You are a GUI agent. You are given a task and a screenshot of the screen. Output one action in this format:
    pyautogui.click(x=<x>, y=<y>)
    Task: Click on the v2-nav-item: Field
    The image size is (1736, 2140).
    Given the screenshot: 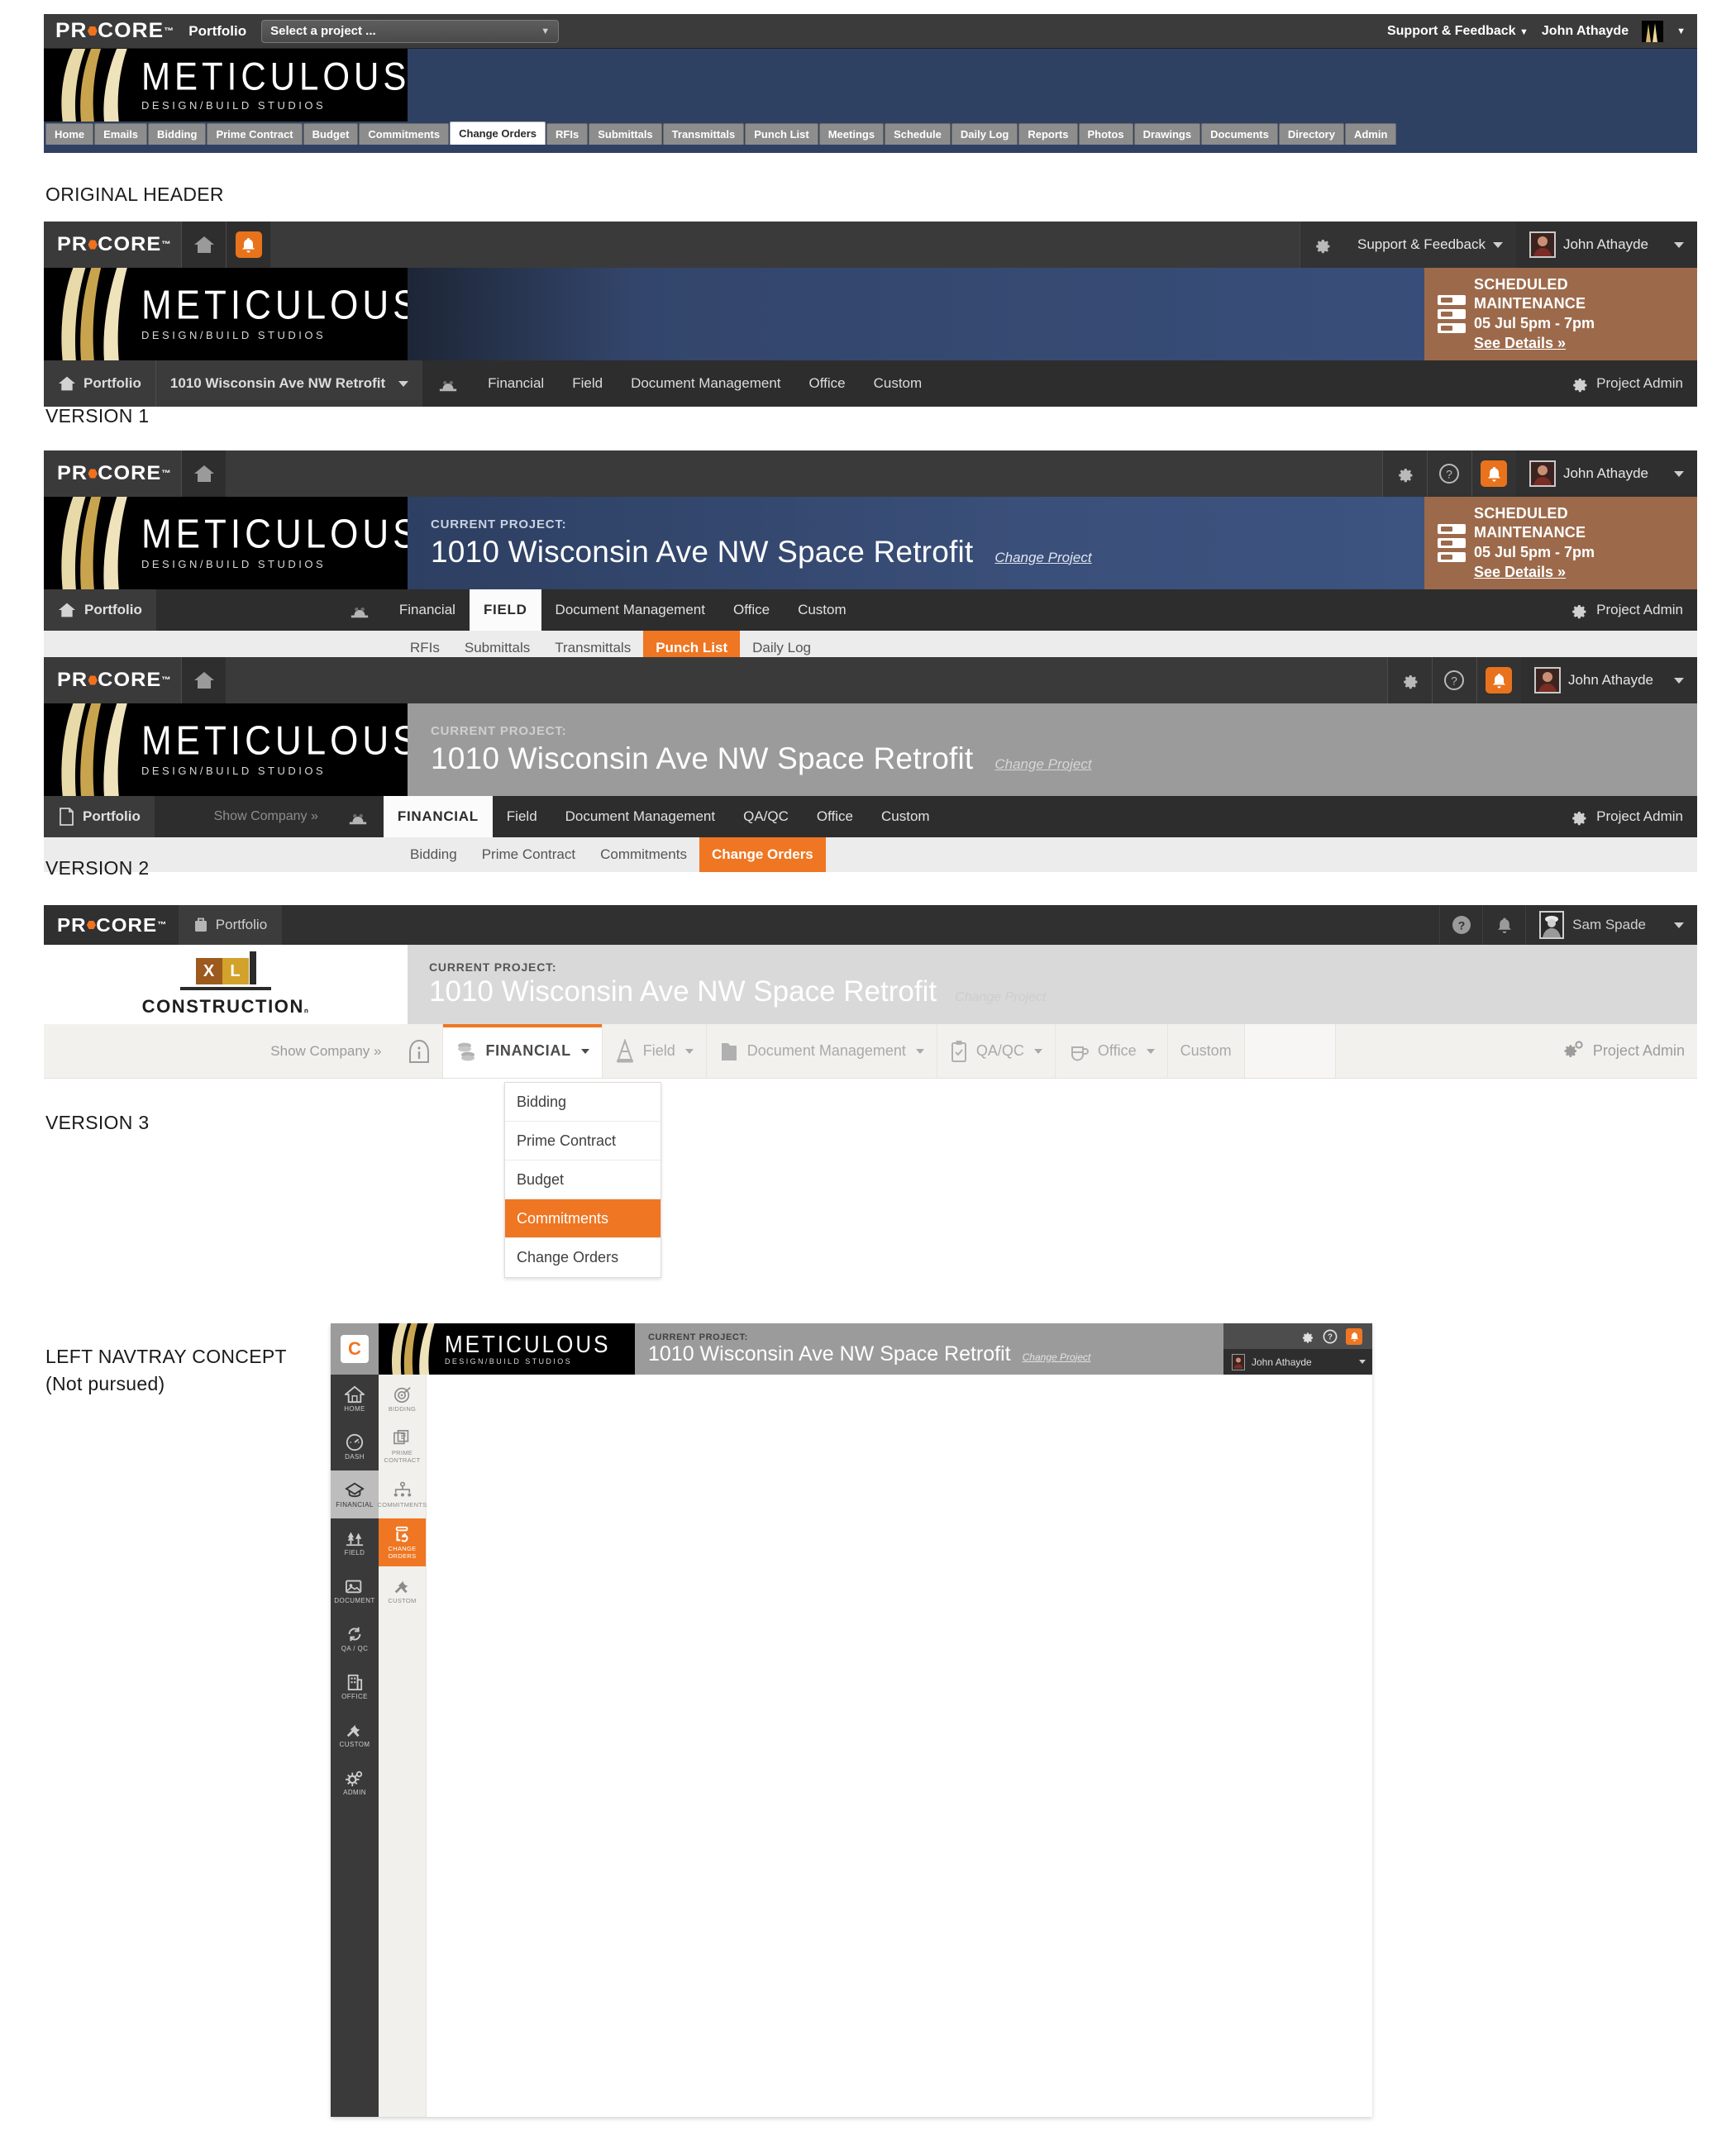 What is the action you would take?
    pyautogui.click(x=522, y=816)
    